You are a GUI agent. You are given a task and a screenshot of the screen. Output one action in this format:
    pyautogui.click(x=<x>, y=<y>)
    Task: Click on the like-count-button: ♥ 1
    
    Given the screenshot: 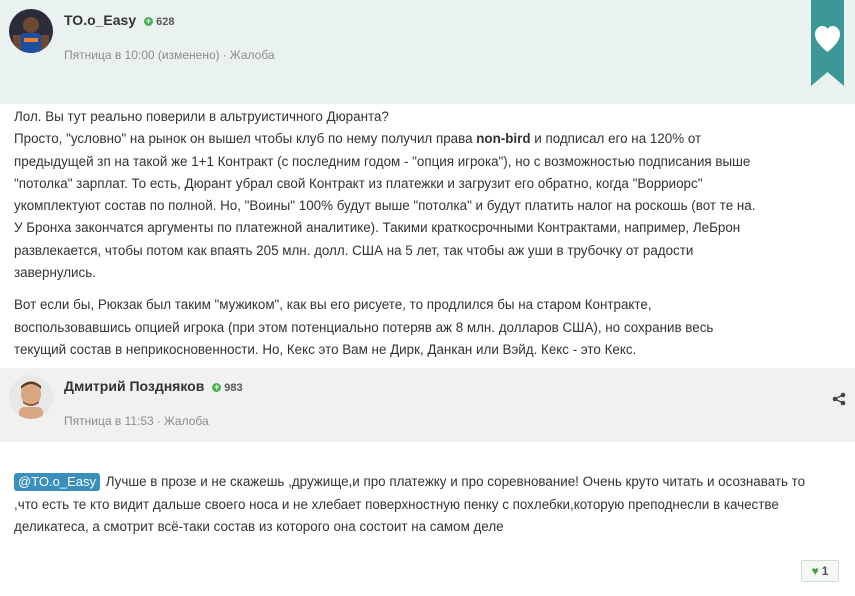 What is the action you would take?
    pyautogui.click(x=820, y=571)
    